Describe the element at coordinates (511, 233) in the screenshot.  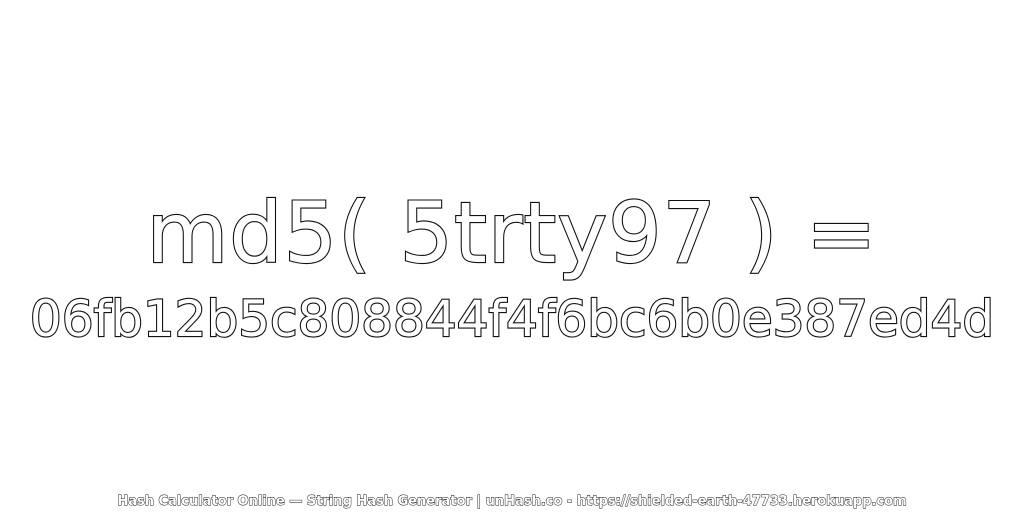
I see `md5-expression-text: md5( 5trty97 ) =` at that location.